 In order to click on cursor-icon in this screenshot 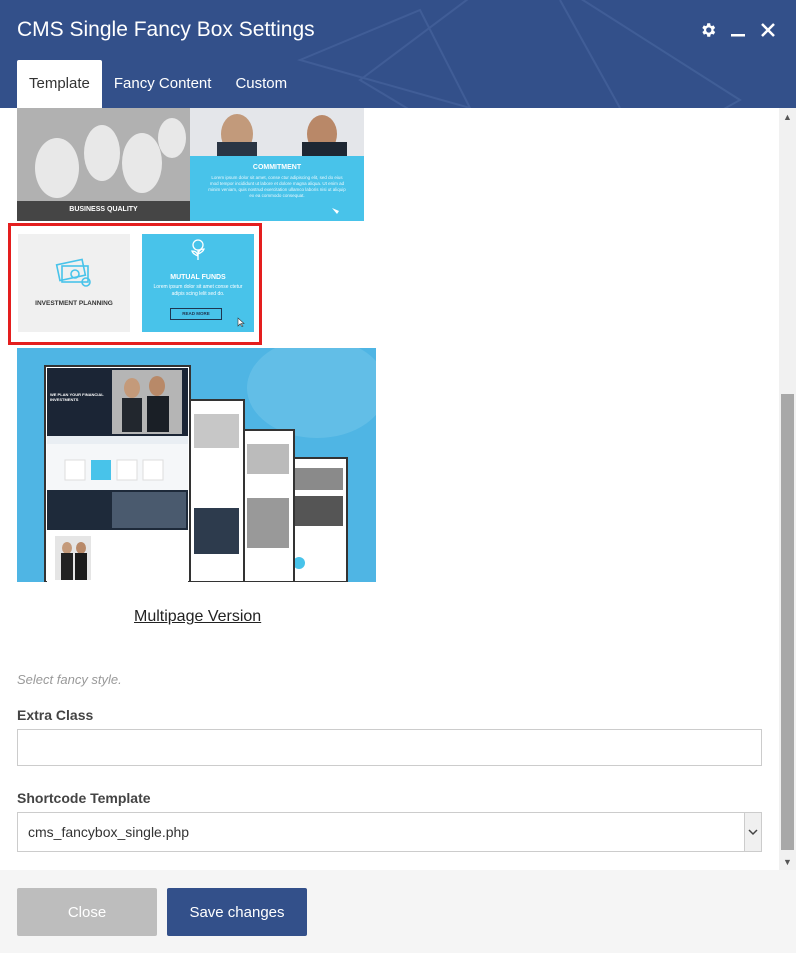, I will do `click(241, 322)`.